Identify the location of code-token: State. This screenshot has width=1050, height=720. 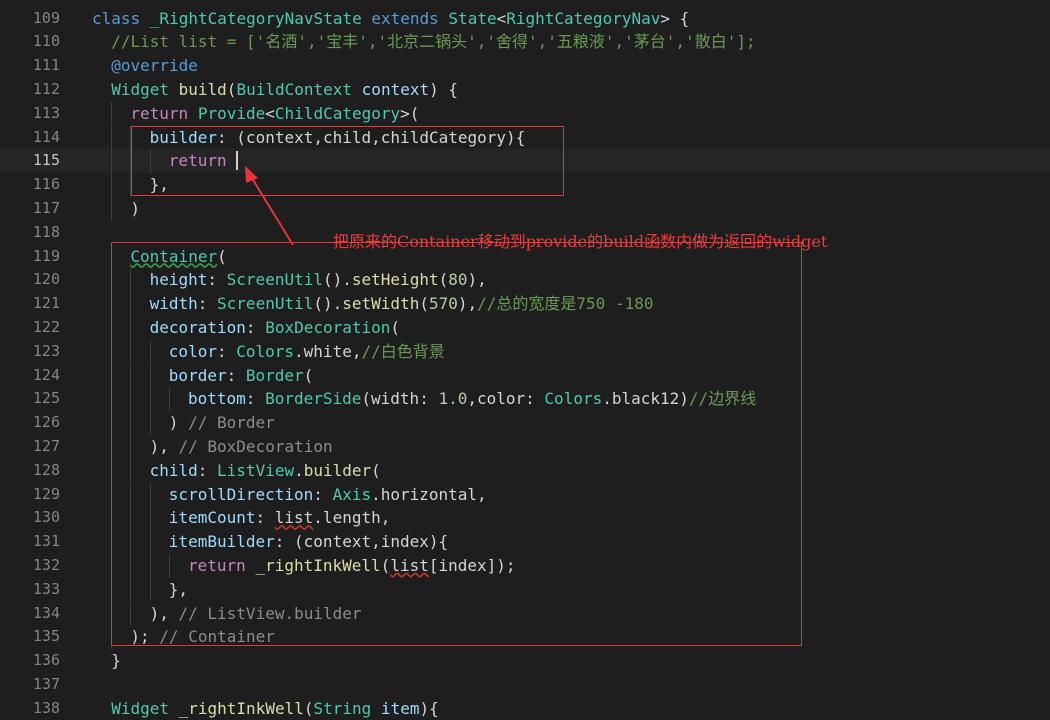
(472, 18).